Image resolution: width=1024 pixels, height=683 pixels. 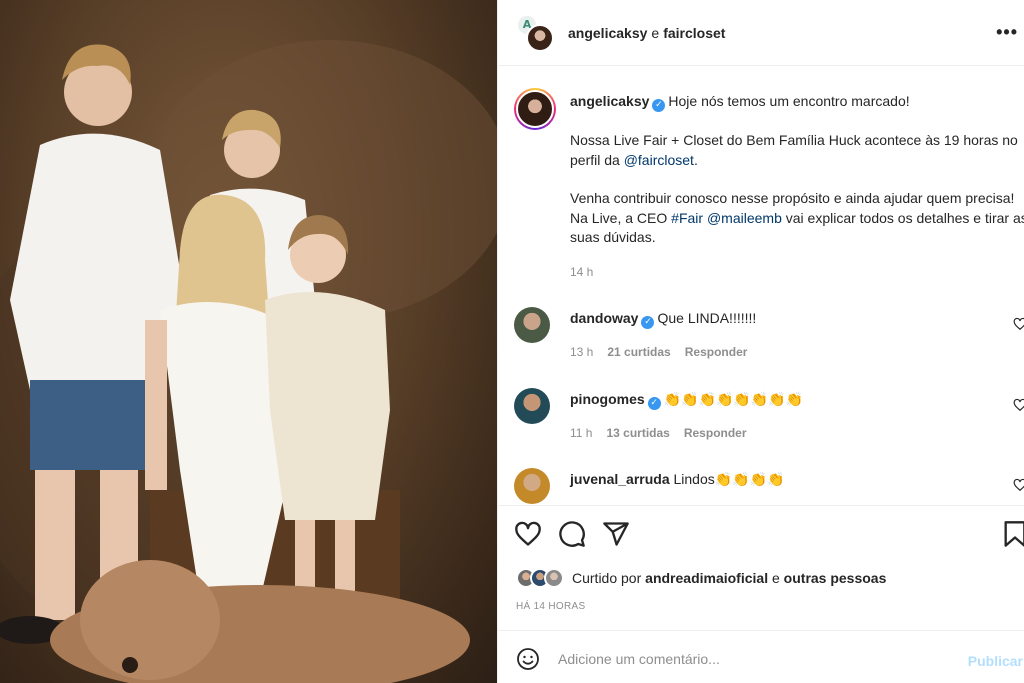 I want to click on comment-likes: 21 curtidas, so click(x=638, y=352).